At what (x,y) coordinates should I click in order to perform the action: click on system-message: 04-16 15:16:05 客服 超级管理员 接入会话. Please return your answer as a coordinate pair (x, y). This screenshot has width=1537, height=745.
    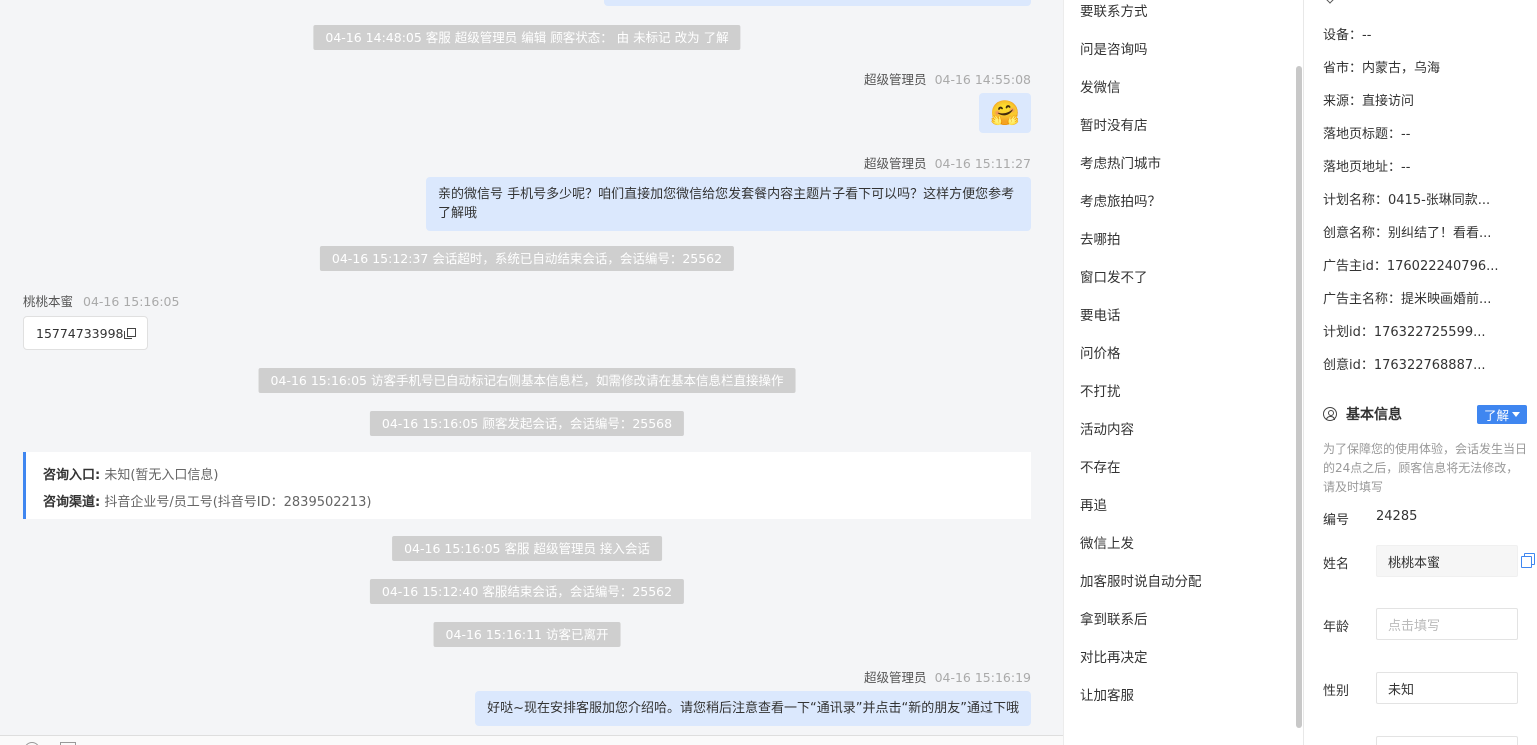
    Looking at the image, I should click on (527, 548).